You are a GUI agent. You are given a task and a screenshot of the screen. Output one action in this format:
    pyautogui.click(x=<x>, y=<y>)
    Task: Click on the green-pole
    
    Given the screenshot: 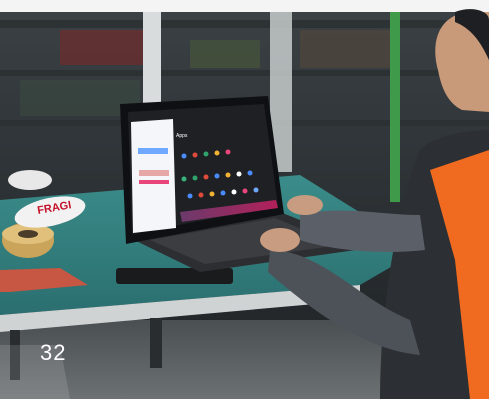 What is the action you would take?
    pyautogui.click(x=395, y=107)
    